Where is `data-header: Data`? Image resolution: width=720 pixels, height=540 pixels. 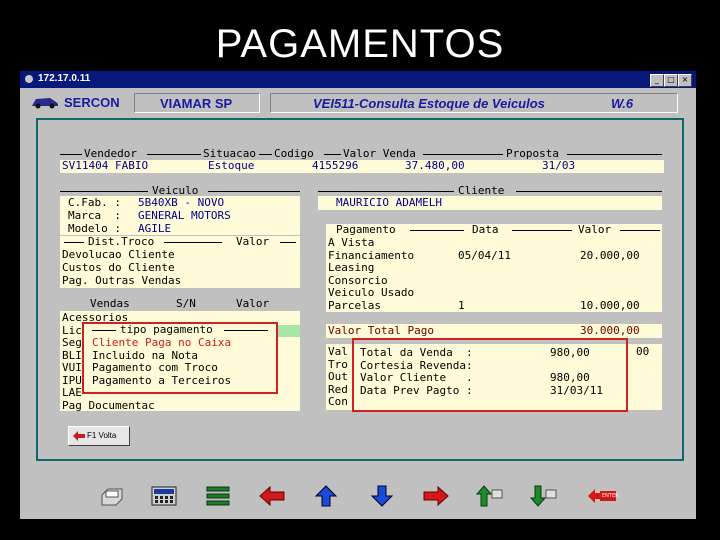
data-header: Data is located at coordinates (485, 229).